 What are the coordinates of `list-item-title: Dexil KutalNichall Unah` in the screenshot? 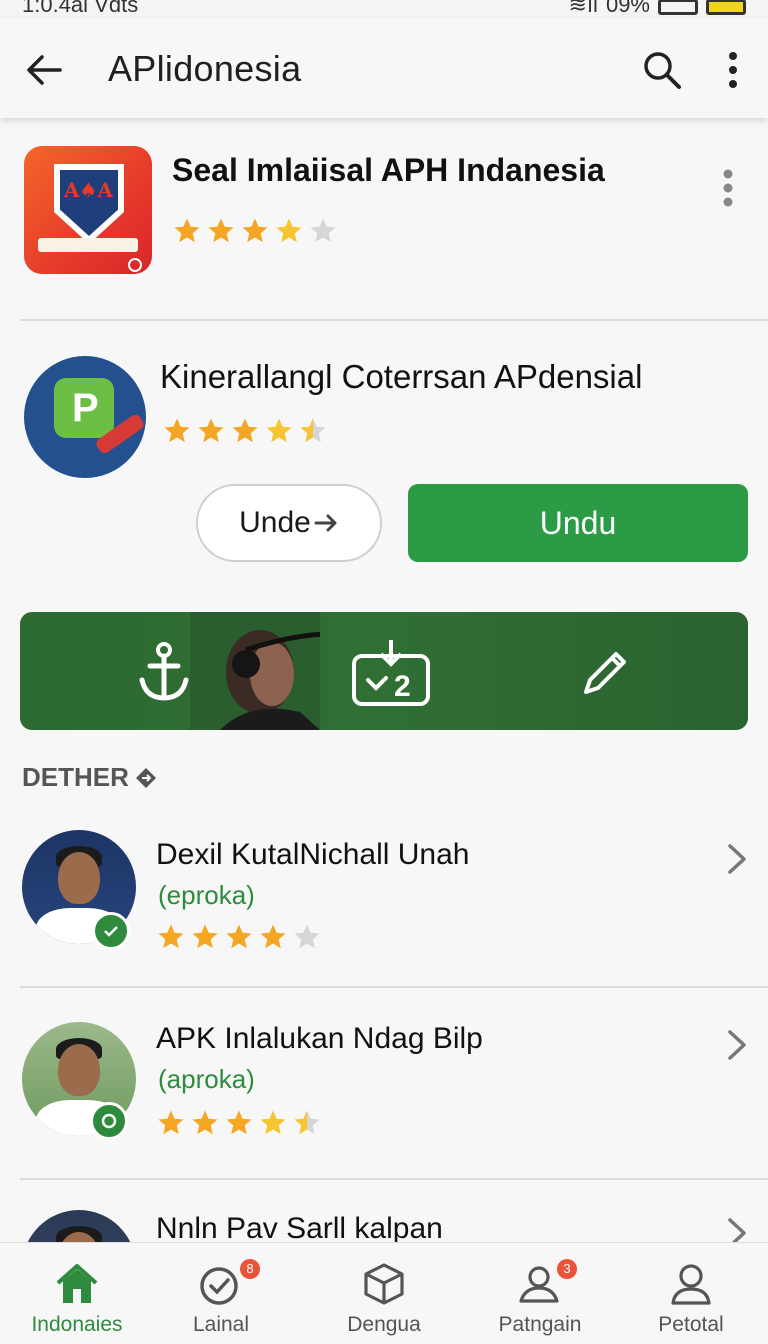 It's located at (313, 854).